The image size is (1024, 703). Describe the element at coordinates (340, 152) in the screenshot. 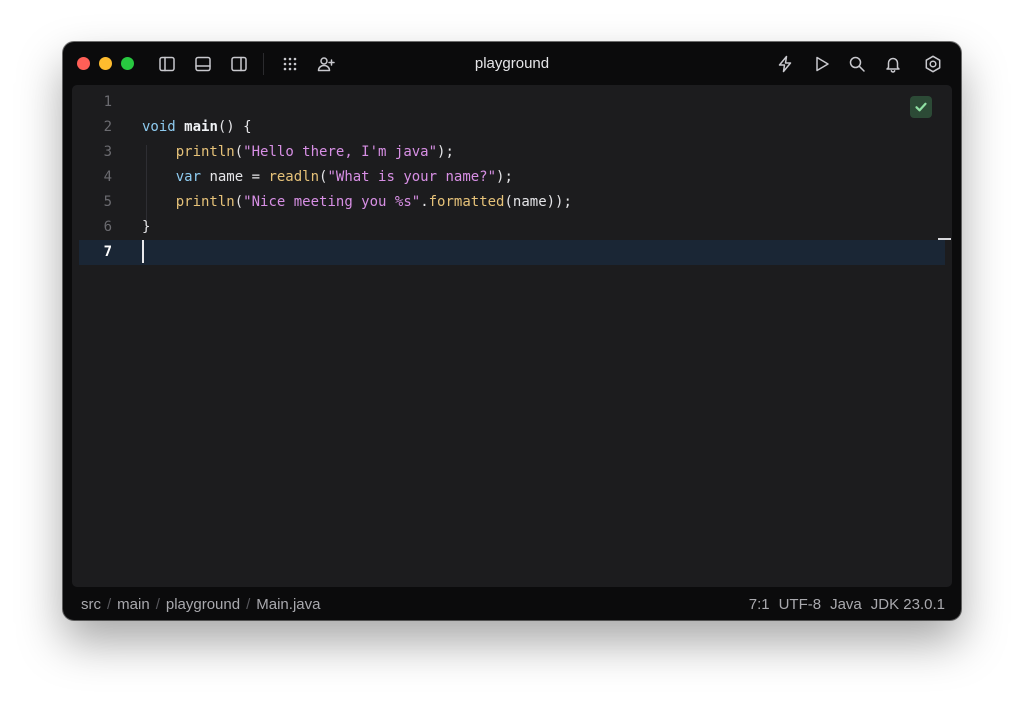

I see `code-token: "Hello there, I'm java"` at that location.